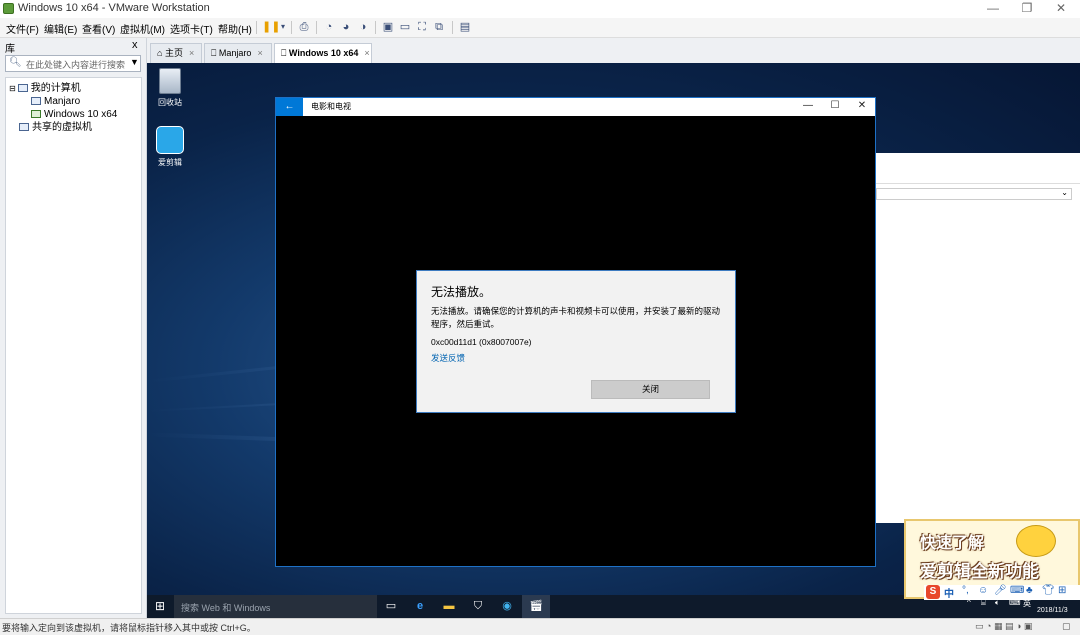  I want to click on menu-tabs: 选项卡(T), so click(191, 28).